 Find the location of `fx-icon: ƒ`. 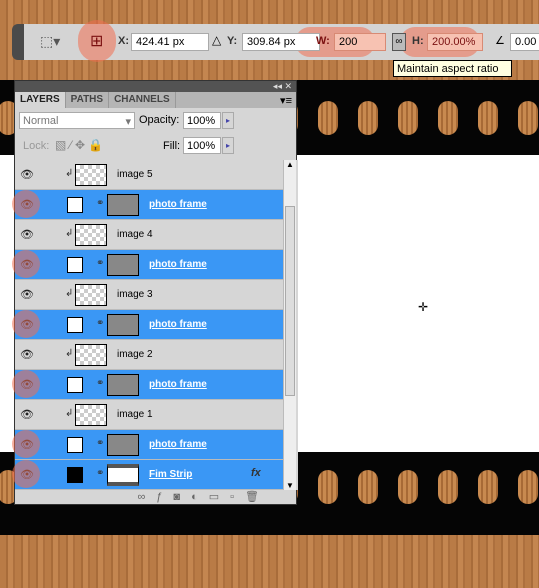

fx-icon: ƒ is located at coordinates (164, 497).